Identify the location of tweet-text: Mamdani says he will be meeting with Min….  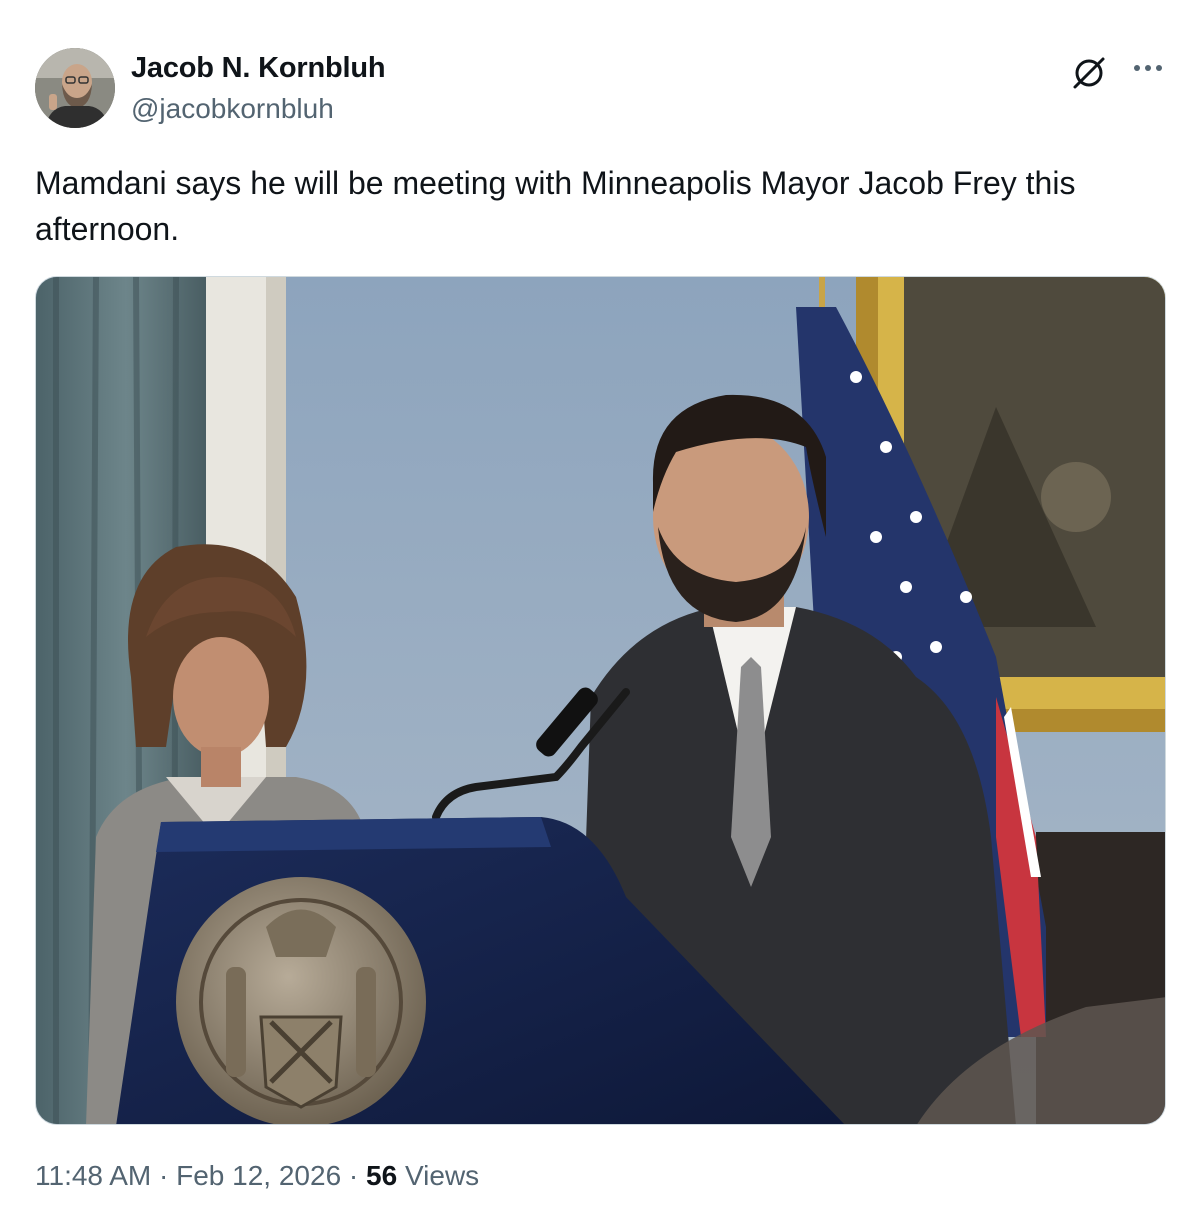
(555, 206).